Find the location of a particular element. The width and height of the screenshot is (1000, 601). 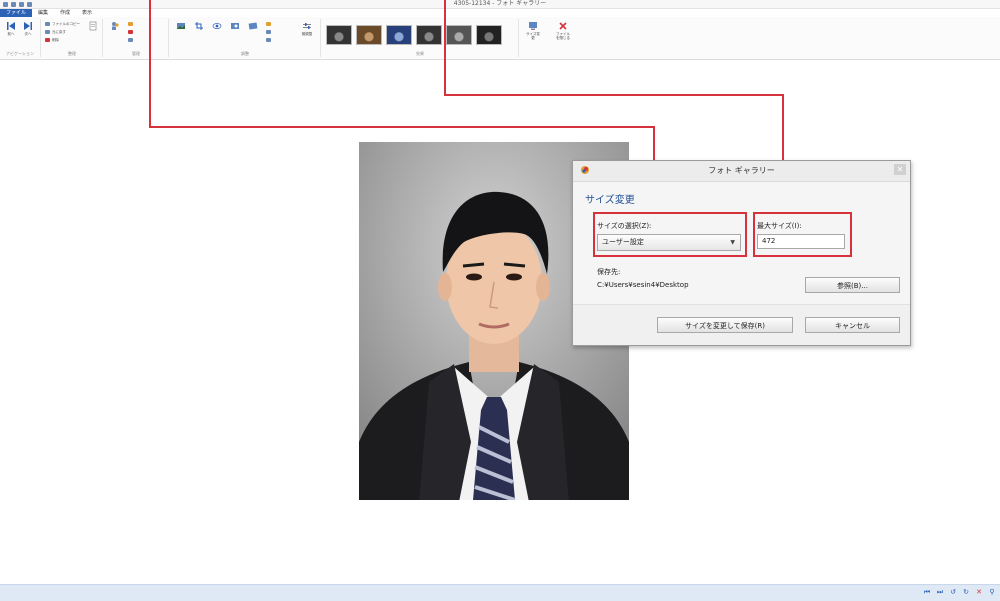

delete-label: 削除 is located at coordinates (55, 40).